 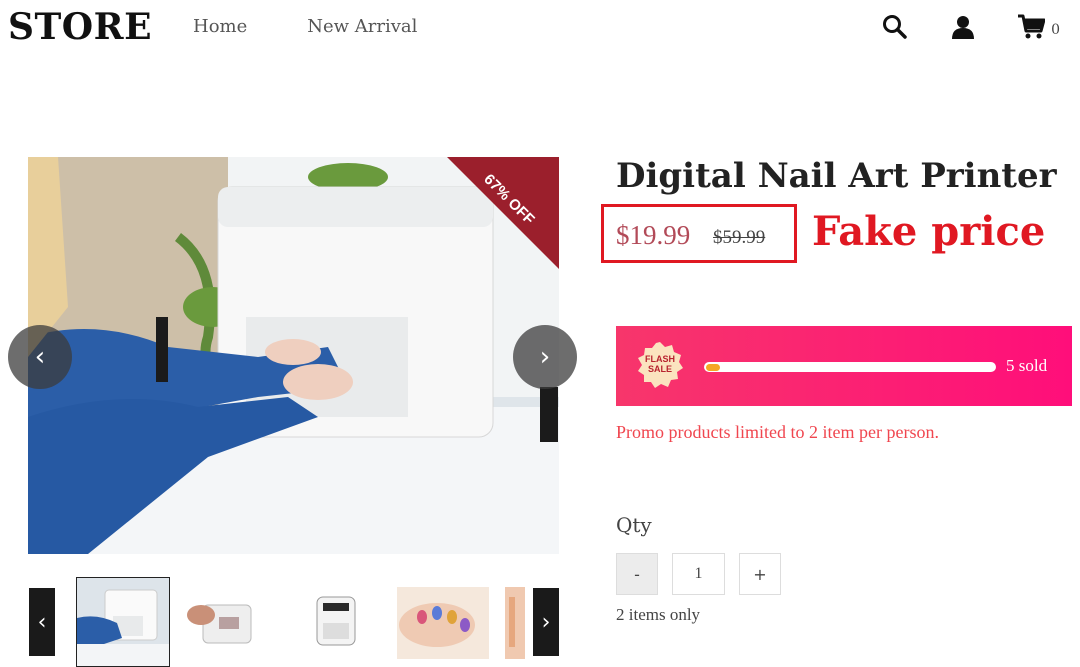 What do you see at coordinates (698, 574) in the screenshot?
I see `quantity-input` at bounding box center [698, 574].